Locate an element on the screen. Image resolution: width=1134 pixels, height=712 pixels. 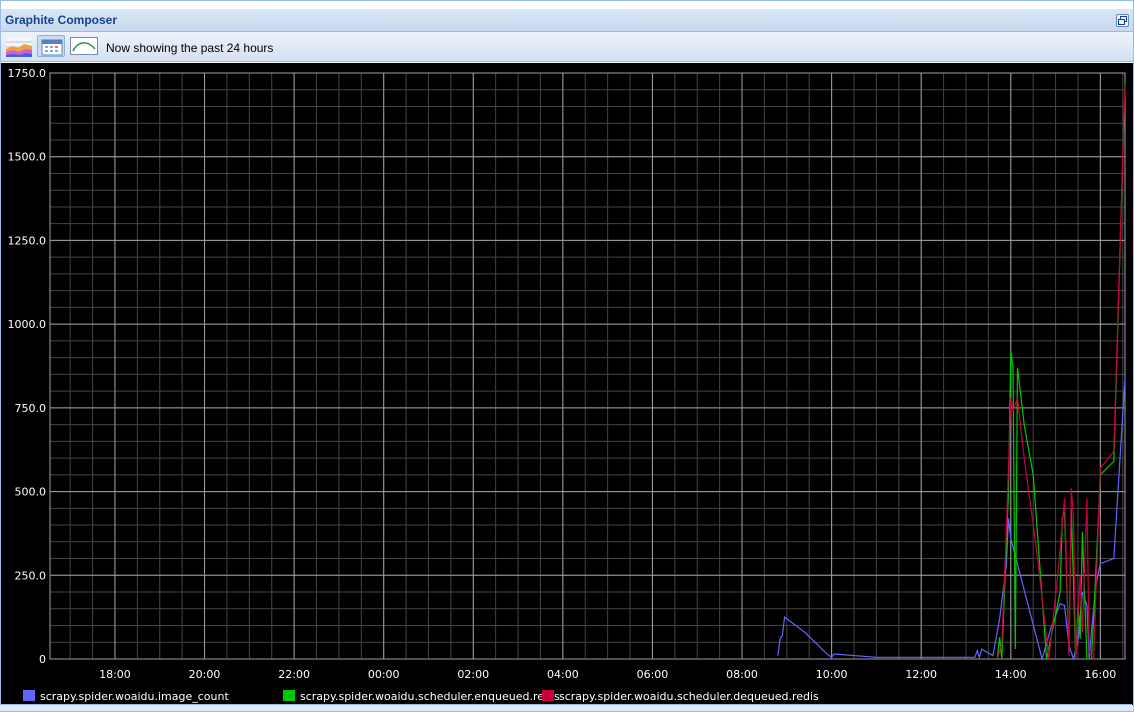
auto-refresh-button is located at coordinates (83, 46).